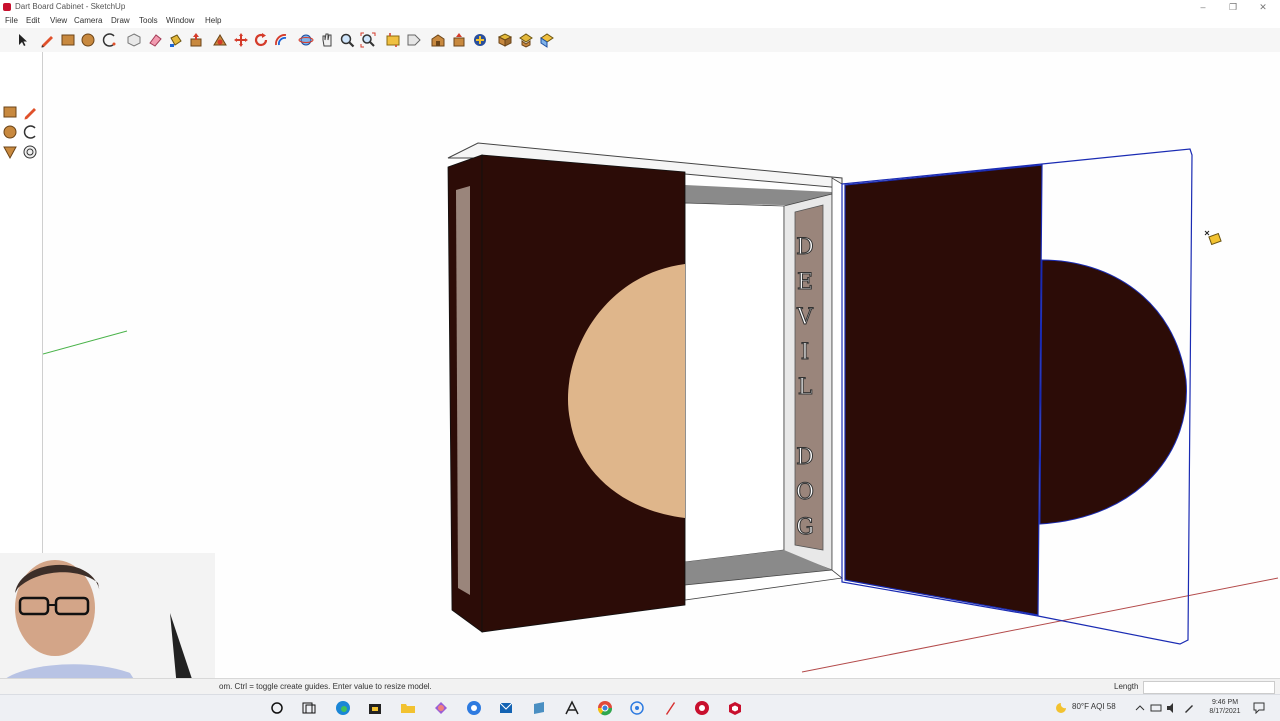  What do you see at coordinates (505, 40) in the screenshot?
I see `components-icon` at bounding box center [505, 40].